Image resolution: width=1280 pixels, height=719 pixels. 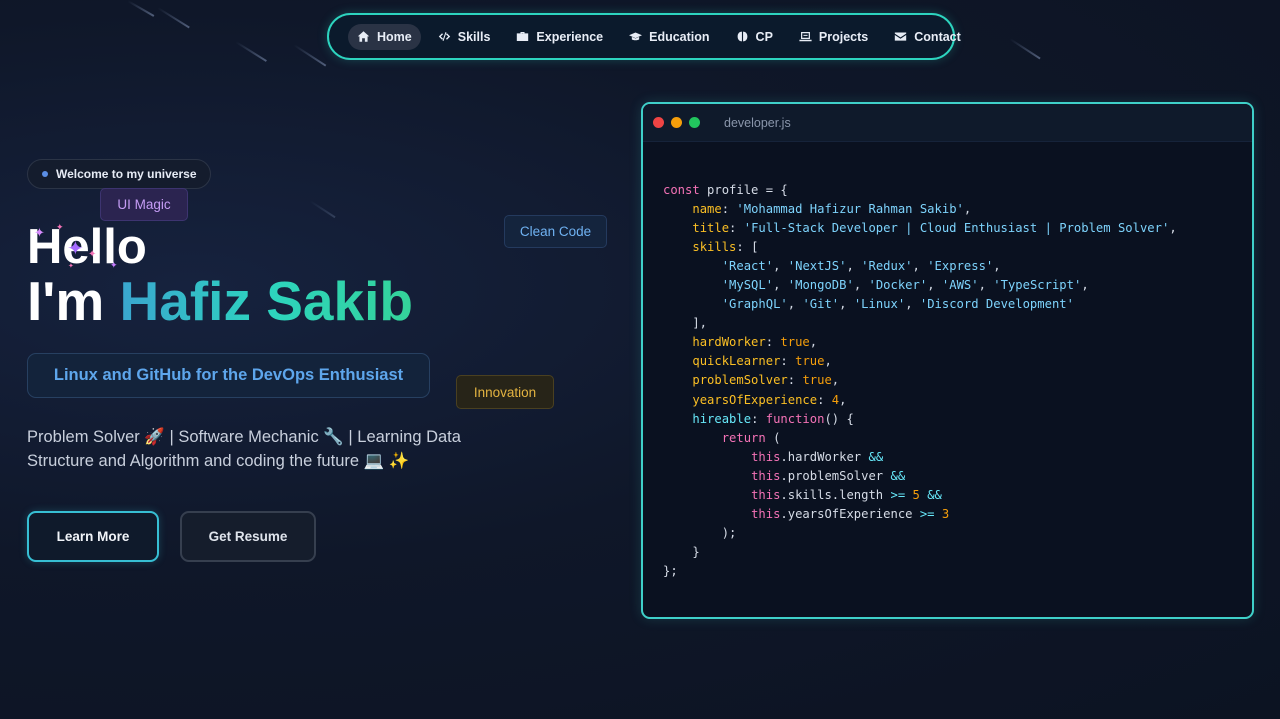 What do you see at coordinates (754, 400) in the screenshot?
I see `code-line: yearsOfExperience: 4,` at bounding box center [754, 400].